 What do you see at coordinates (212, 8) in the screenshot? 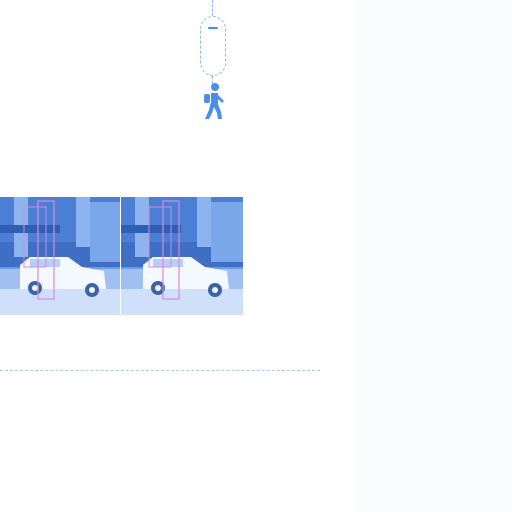
I see `connector-top` at bounding box center [212, 8].